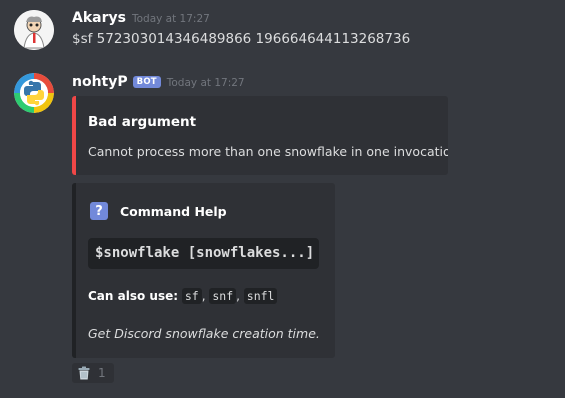  What do you see at coordinates (204, 333) in the screenshot?
I see `embed-footer-description: Get Discord snowflake creation time.` at bounding box center [204, 333].